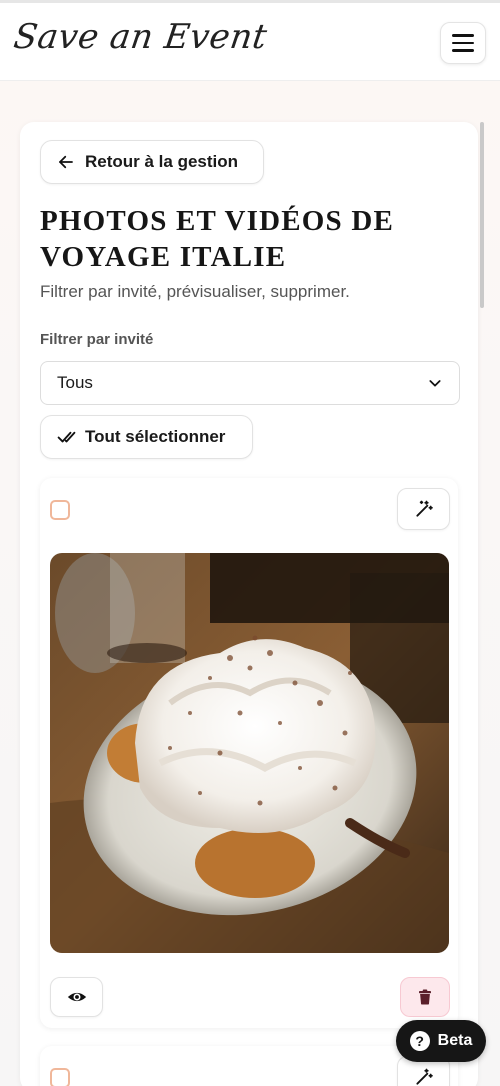  I want to click on app-header: Save an Event, so click(250, 42).